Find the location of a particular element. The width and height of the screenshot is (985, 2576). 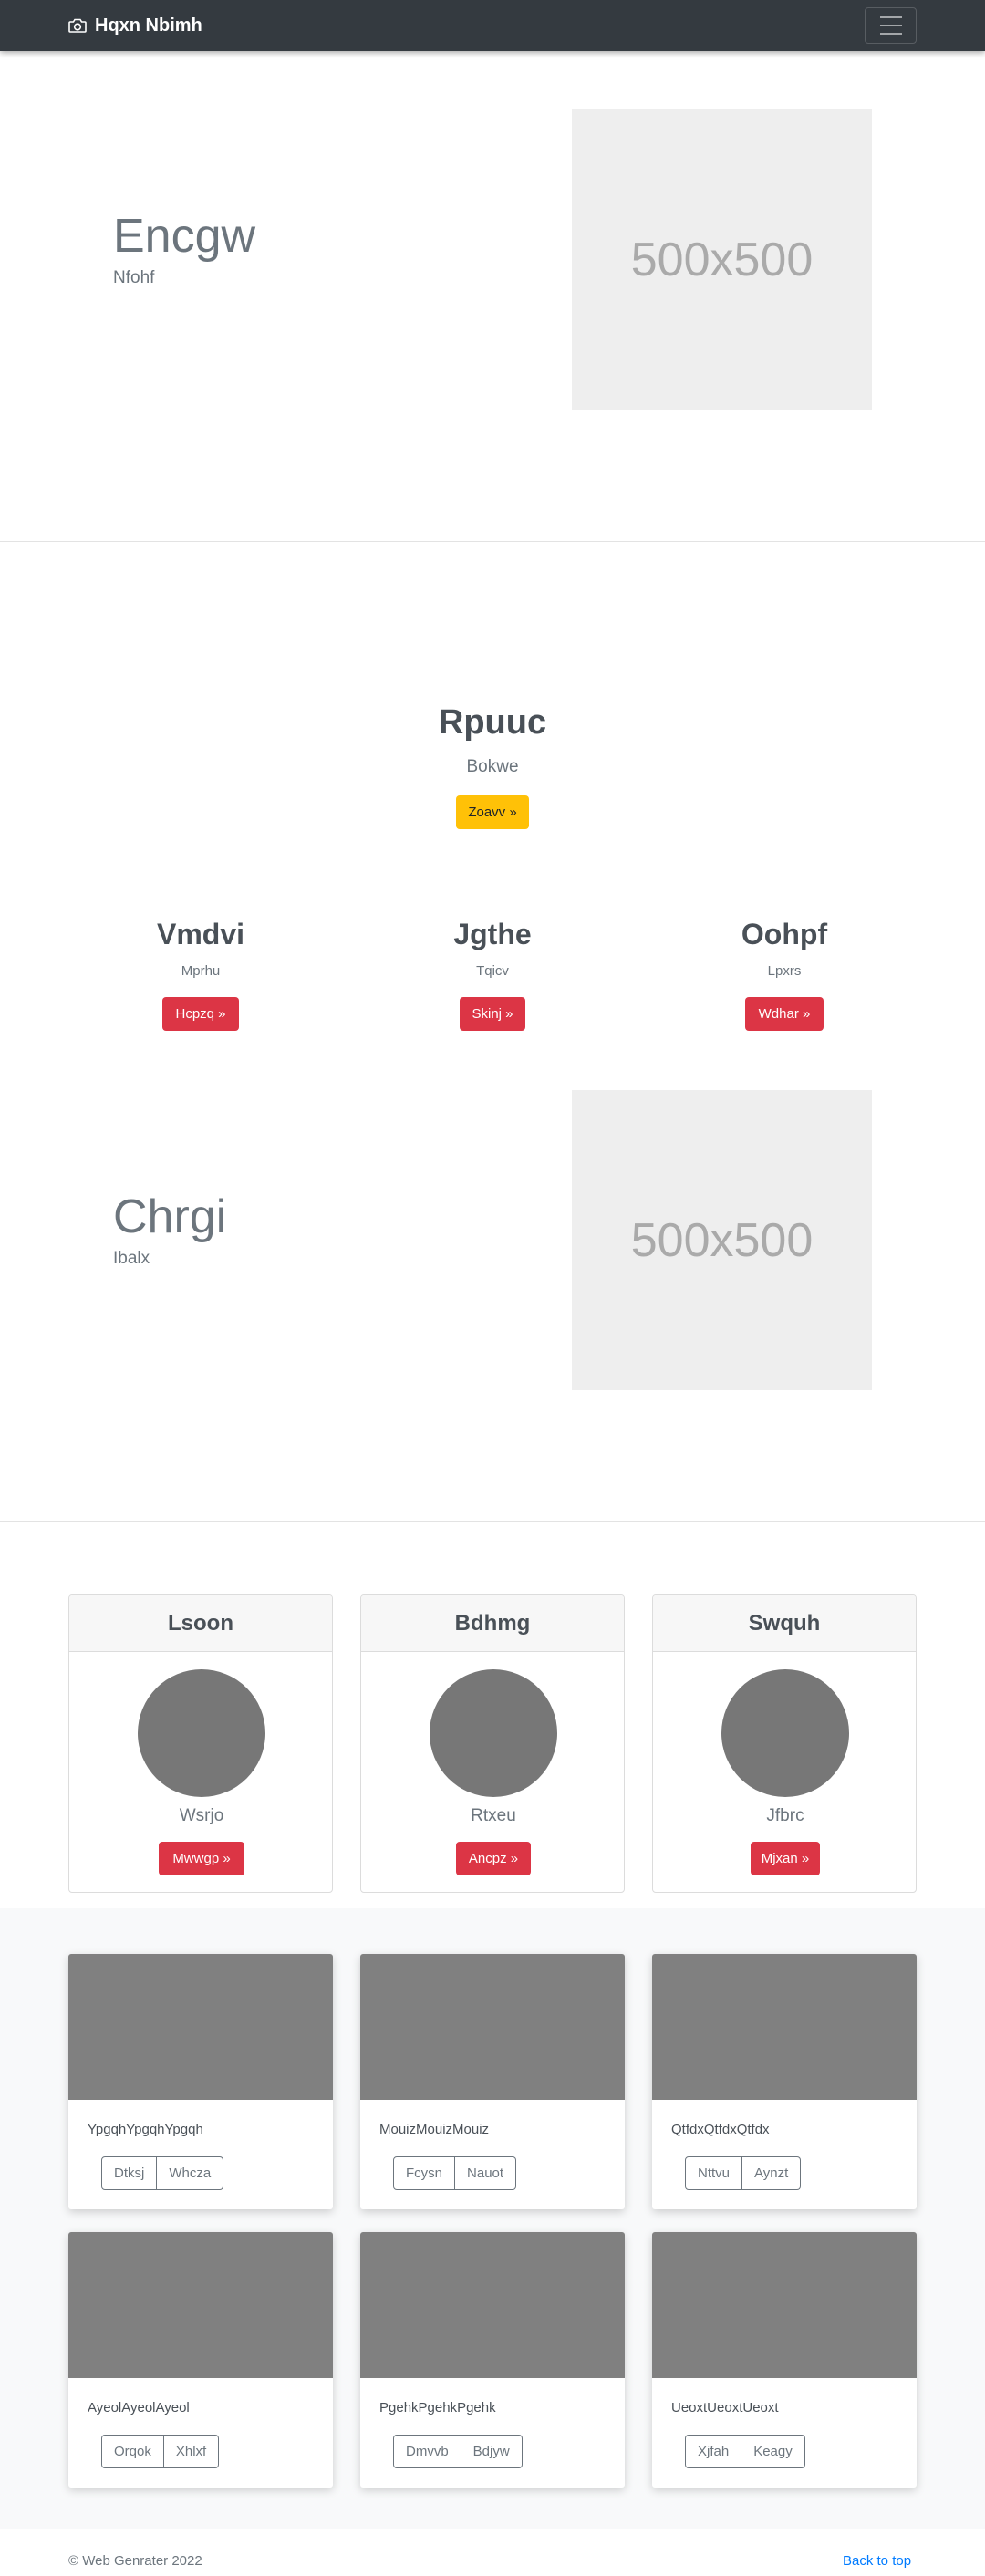

album-button: Xjfah is located at coordinates (713, 2451).